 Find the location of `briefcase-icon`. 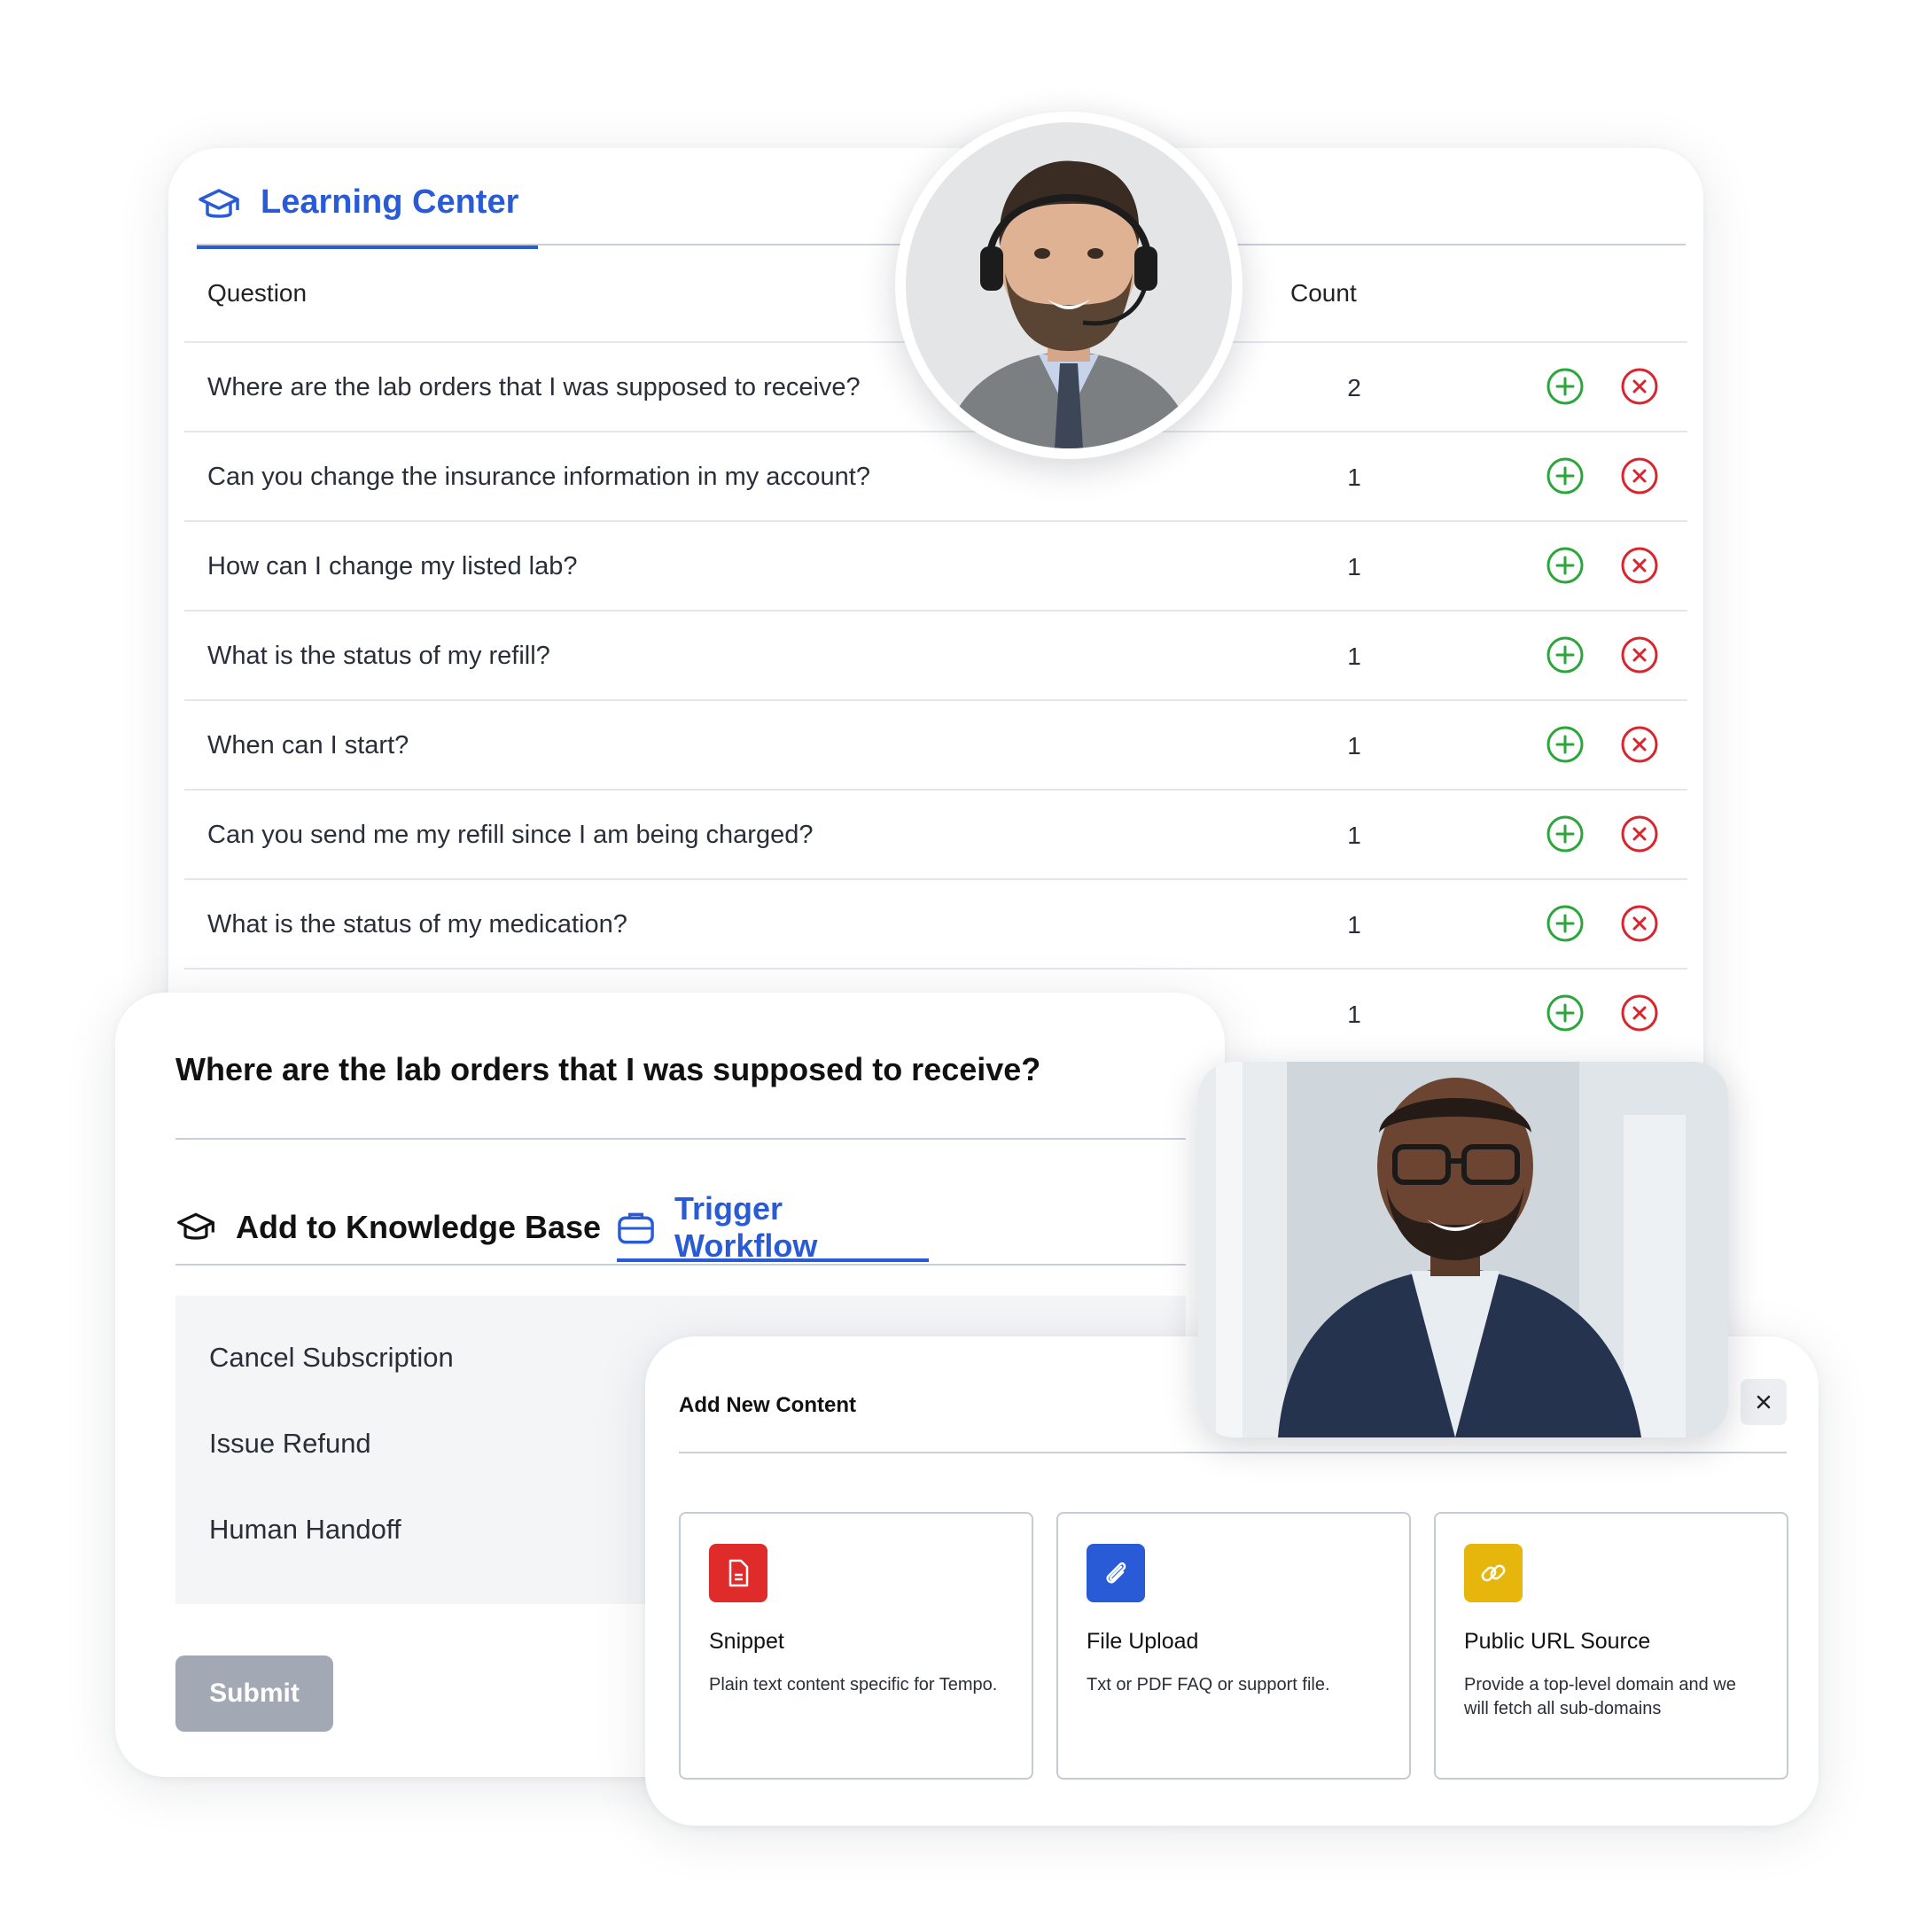

briefcase-icon is located at coordinates (636, 1228).